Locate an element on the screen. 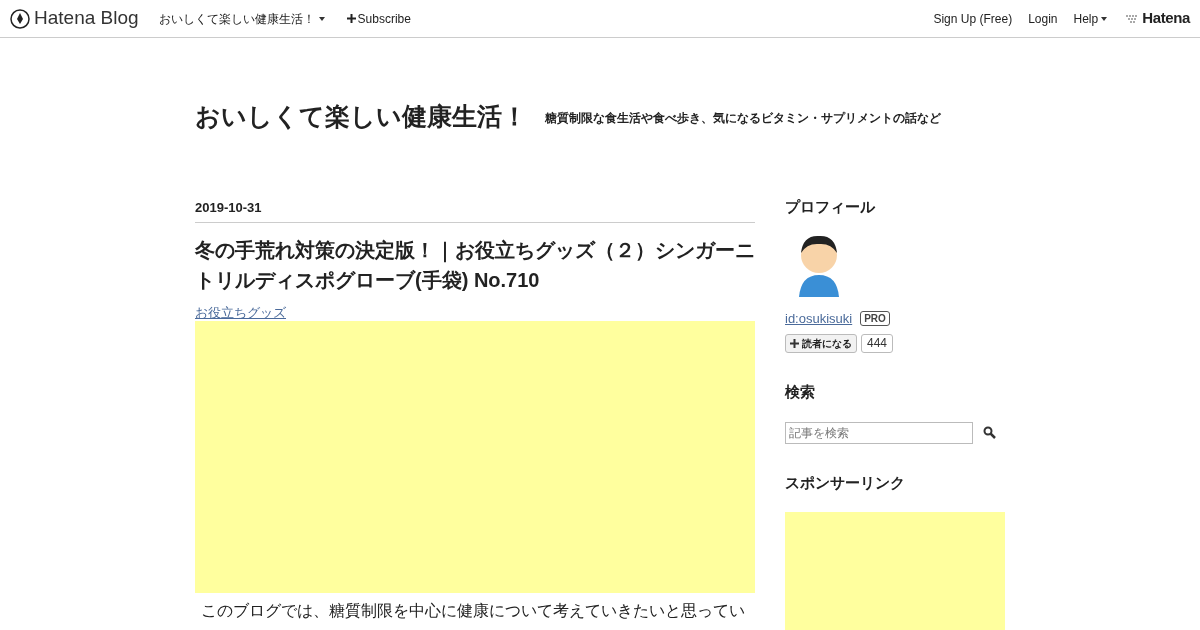 The width and height of the screenshot is (1200, 630). brand-mark-icon is located at coordinates (1132, 18).